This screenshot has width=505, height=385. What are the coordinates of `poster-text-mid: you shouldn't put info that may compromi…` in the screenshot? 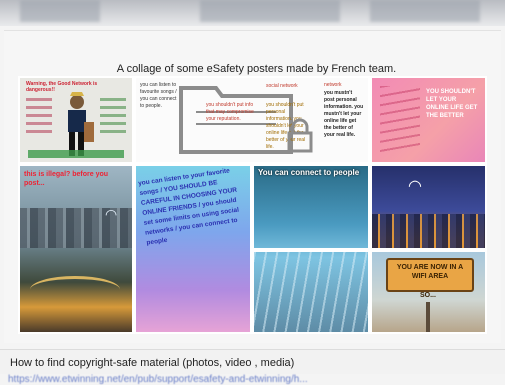 It's located at (230, 112).